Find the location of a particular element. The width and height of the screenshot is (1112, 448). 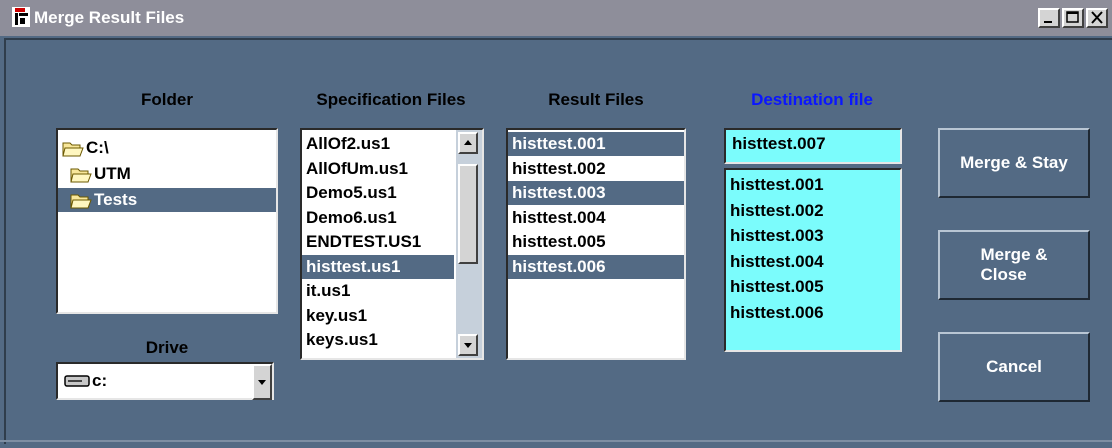

merge-stay-button: Merge & Stay is located at coordinates (1014, 163).